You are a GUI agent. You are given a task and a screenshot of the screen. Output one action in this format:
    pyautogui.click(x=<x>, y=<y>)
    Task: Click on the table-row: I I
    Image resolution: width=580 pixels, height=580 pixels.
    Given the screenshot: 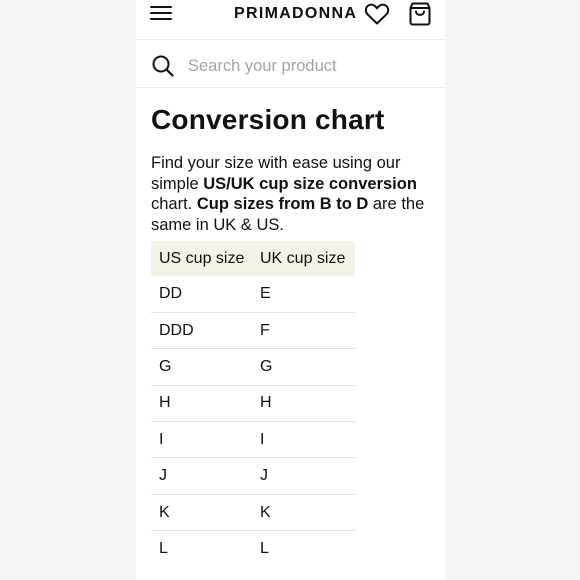 What is the action you would take?
    pyautogui.click(x=253, y=439)
    